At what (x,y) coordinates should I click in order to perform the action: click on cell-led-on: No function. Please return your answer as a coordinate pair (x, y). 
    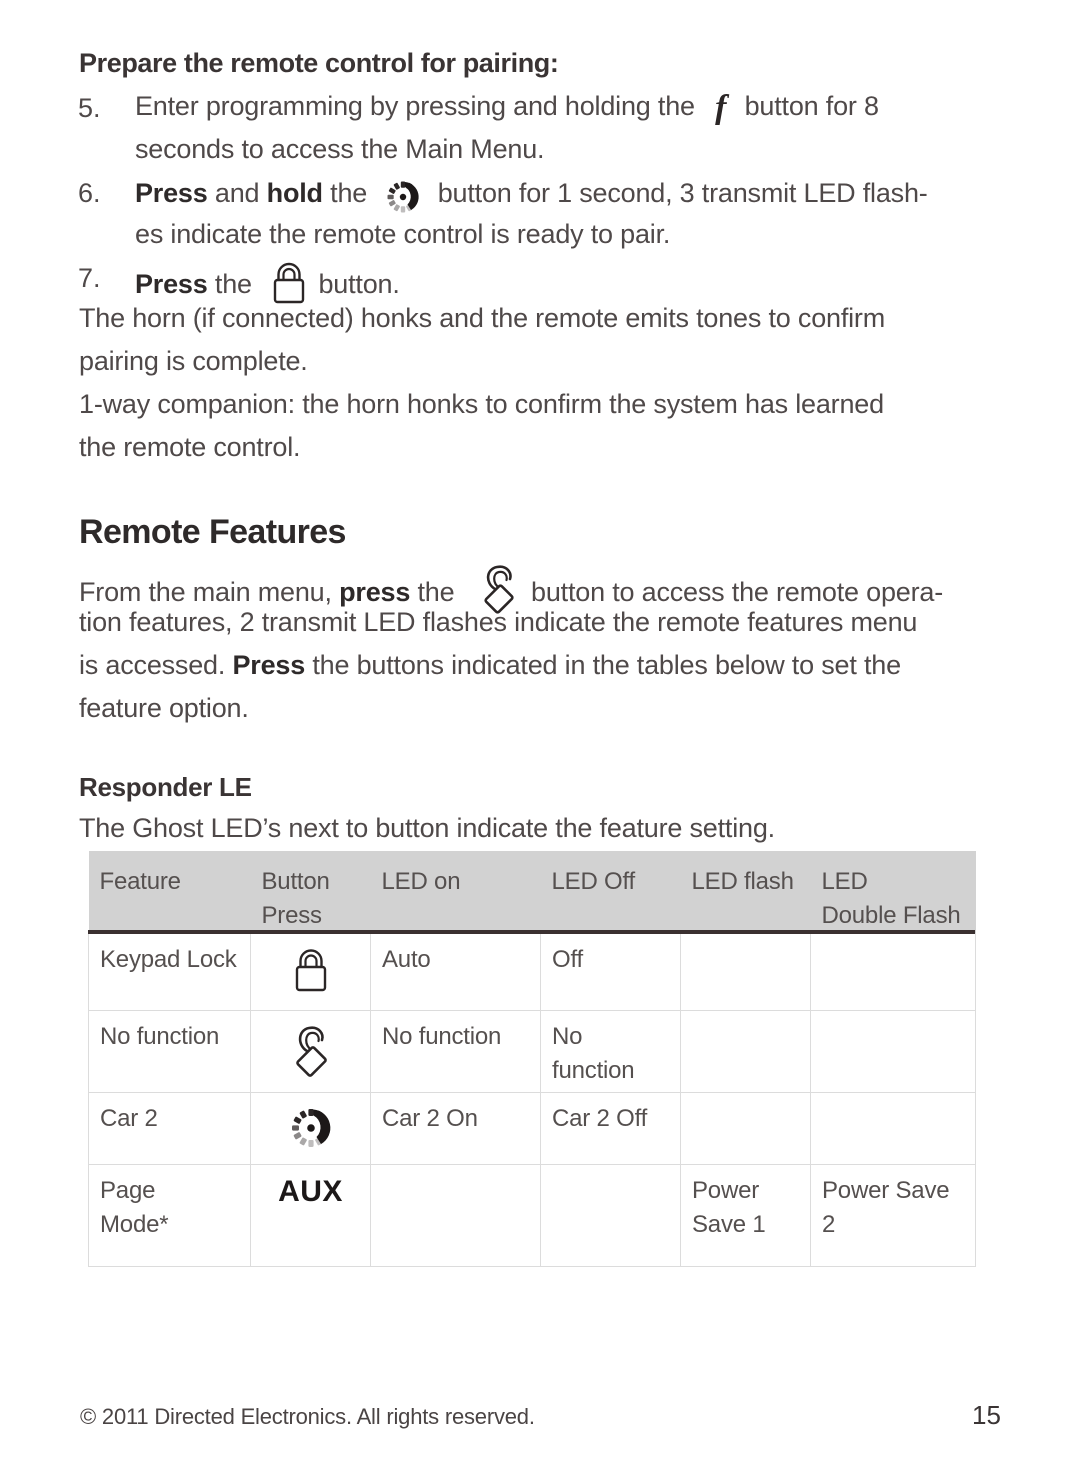
    Looking at the image, I should click on (455, 1051).